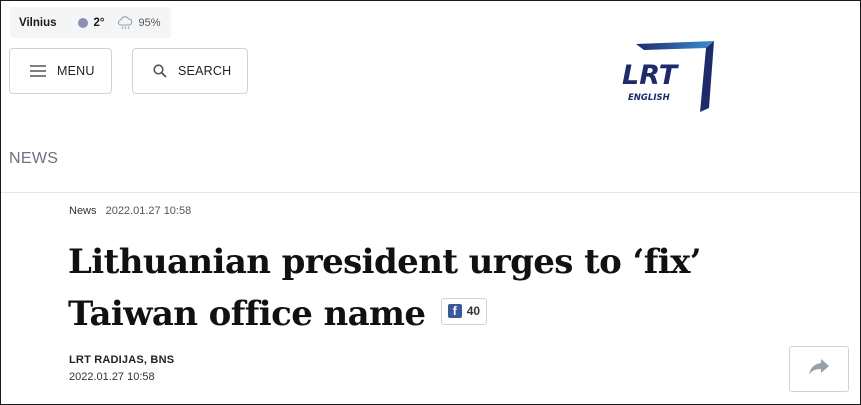 This screenshot has width=861, height=405. Describe the element at coordinates (83, 211) in the screenshot. I see `article-category: News` at that location.